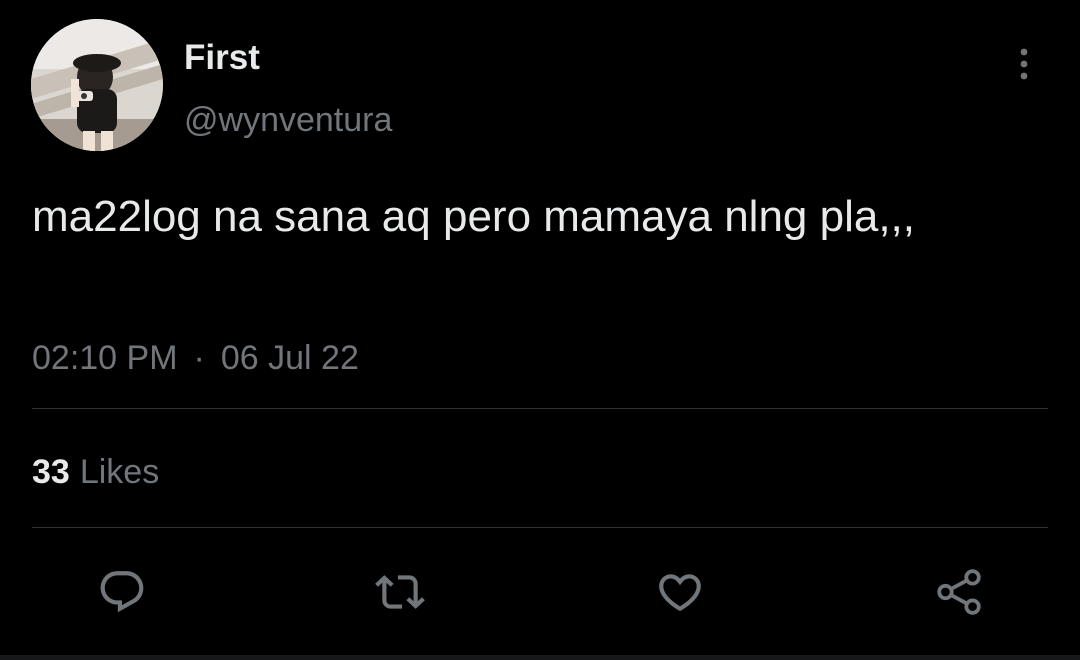 Image resolution: width=1080 pixels, height=660 pixels. I want to click on share-button, so click(959, 592).